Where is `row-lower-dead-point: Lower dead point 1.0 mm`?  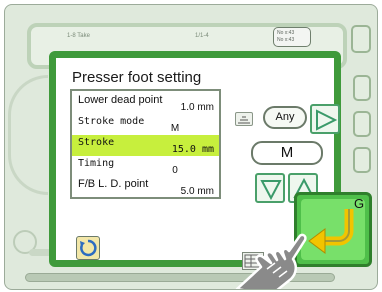 row-lower-dead-point: Lower dead point 1.0 mm is located at coordinates (145, 103).